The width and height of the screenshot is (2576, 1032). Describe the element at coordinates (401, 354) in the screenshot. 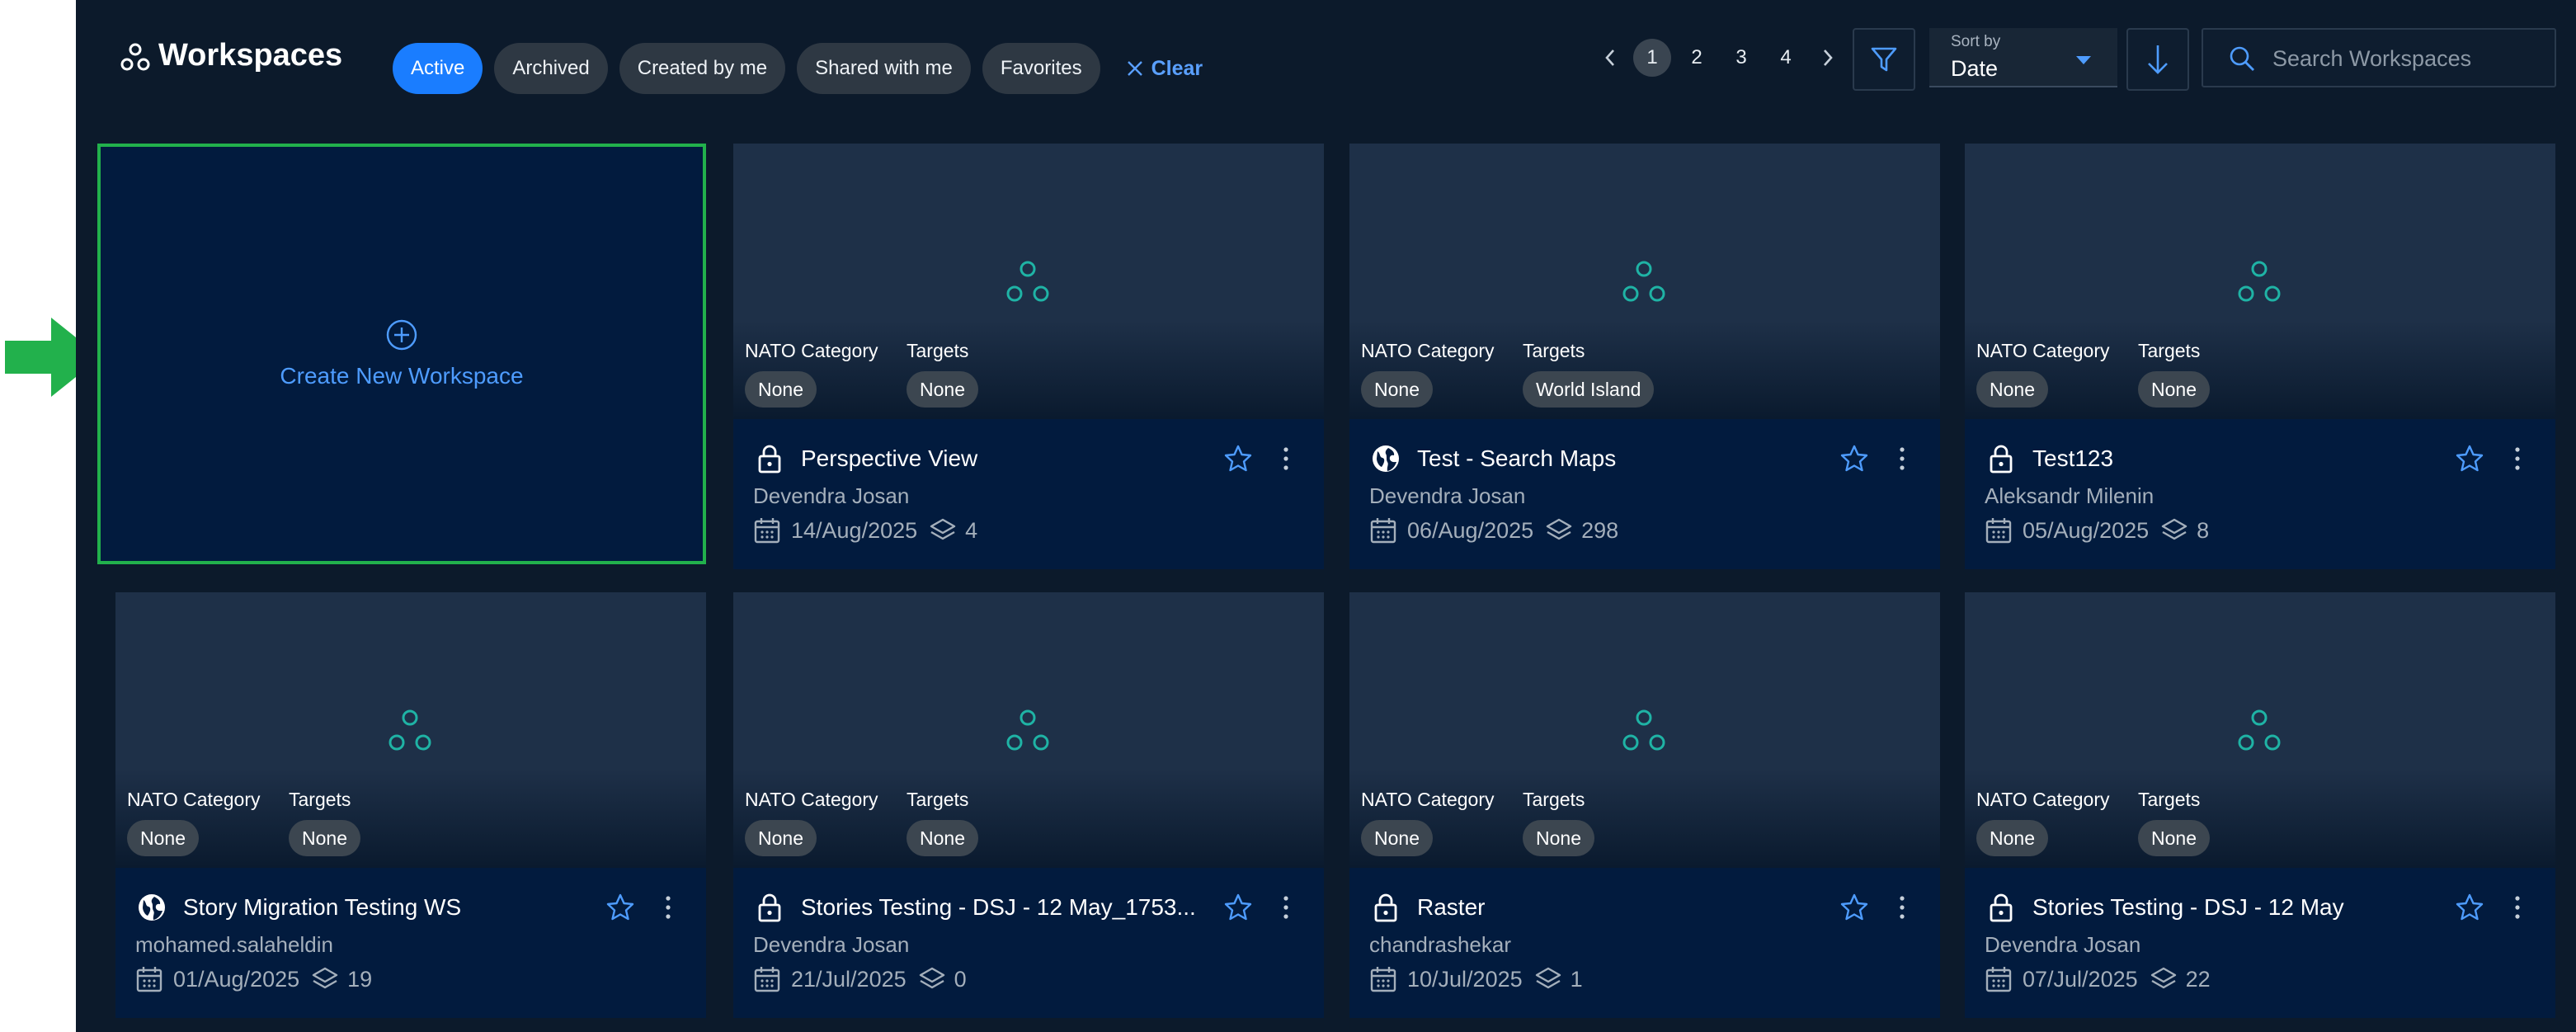

I see `create-new-workspace-card: Create New Workspace` at that location.